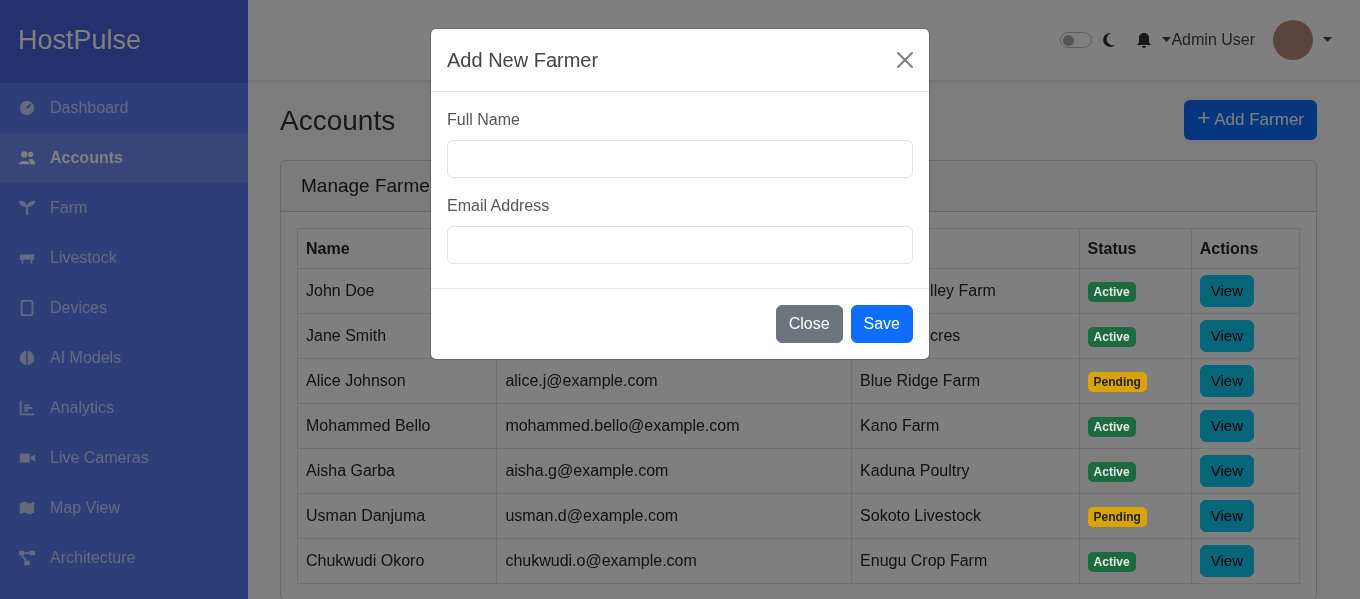 Image resolution: width=1360 pixels, height=599 pixels. Describe the element at coordinates (397, 471) in the screenshot. I see `table-cell: Aisha Garba` at that location.